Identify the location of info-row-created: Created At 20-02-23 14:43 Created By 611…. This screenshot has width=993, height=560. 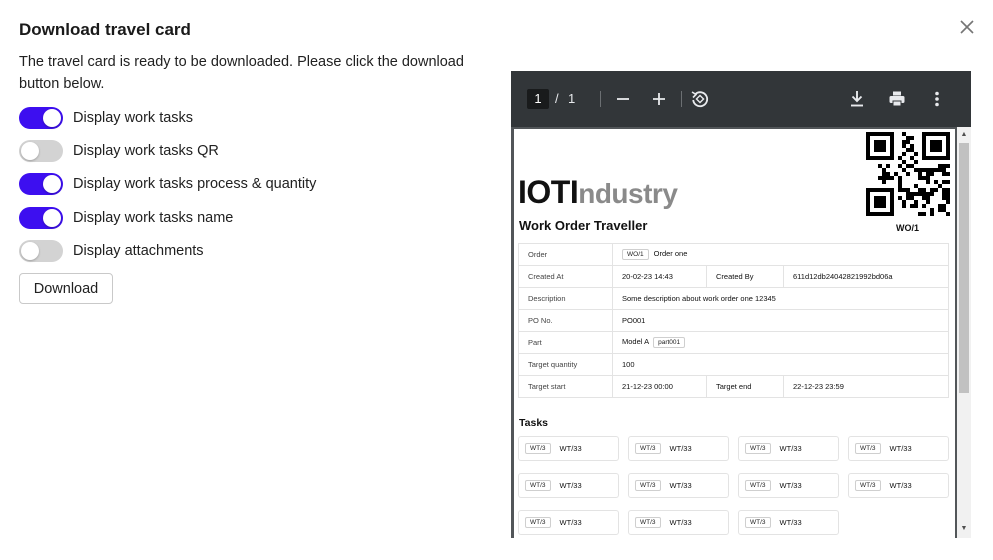
(733, 276).